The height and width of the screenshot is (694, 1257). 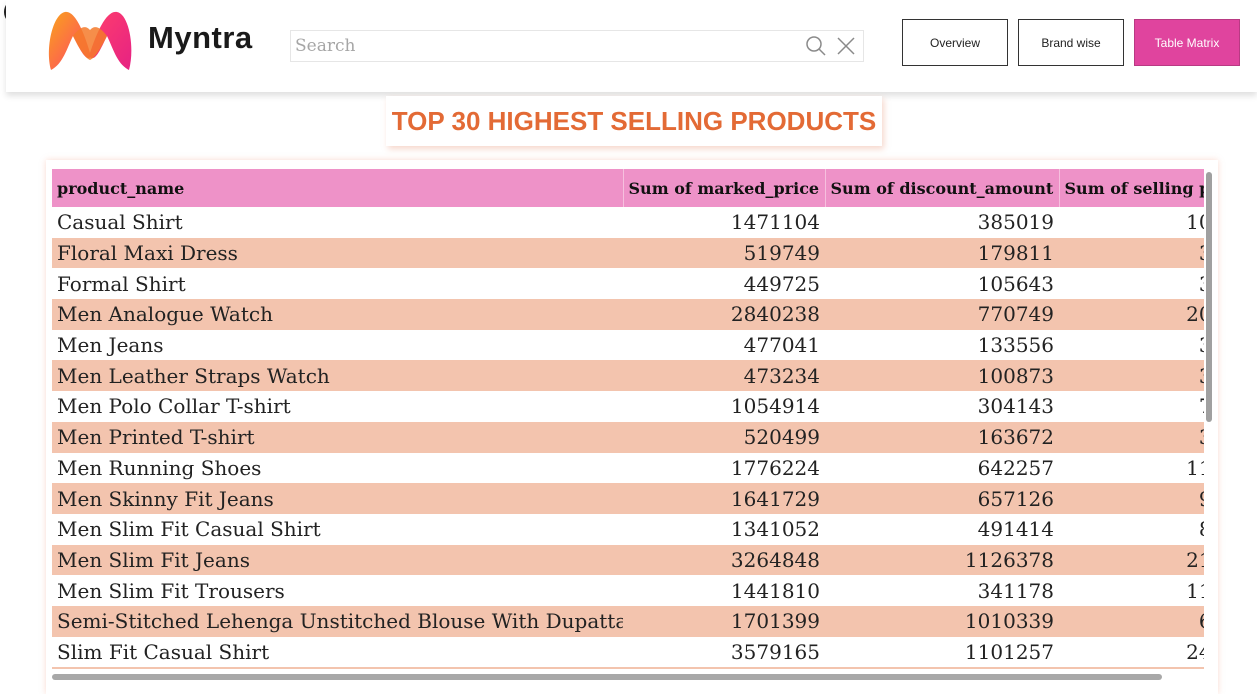 I want to click on page-title-card: TOP 30 HIGHEST SELLING PRODUCTS, so click(x=634, y=121).